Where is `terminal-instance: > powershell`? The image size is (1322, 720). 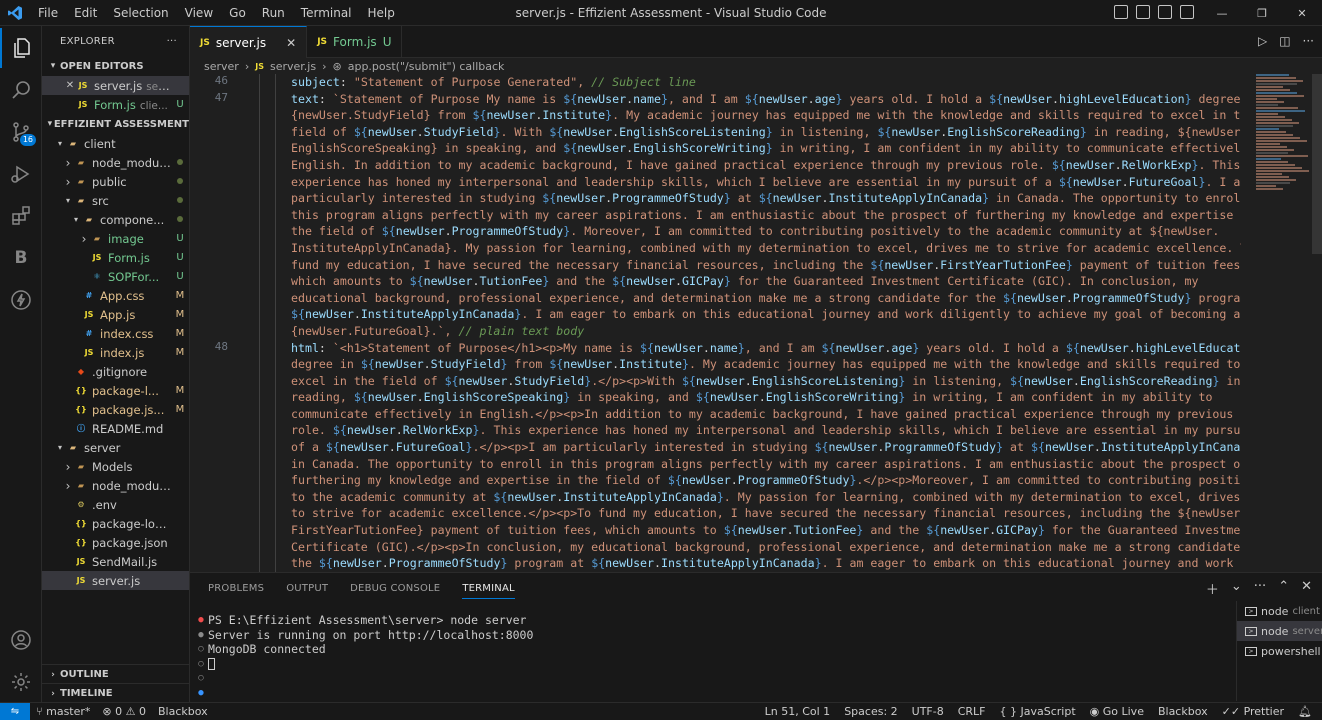
terminal-instance: > powershell is located at coordinates (1279, 651).